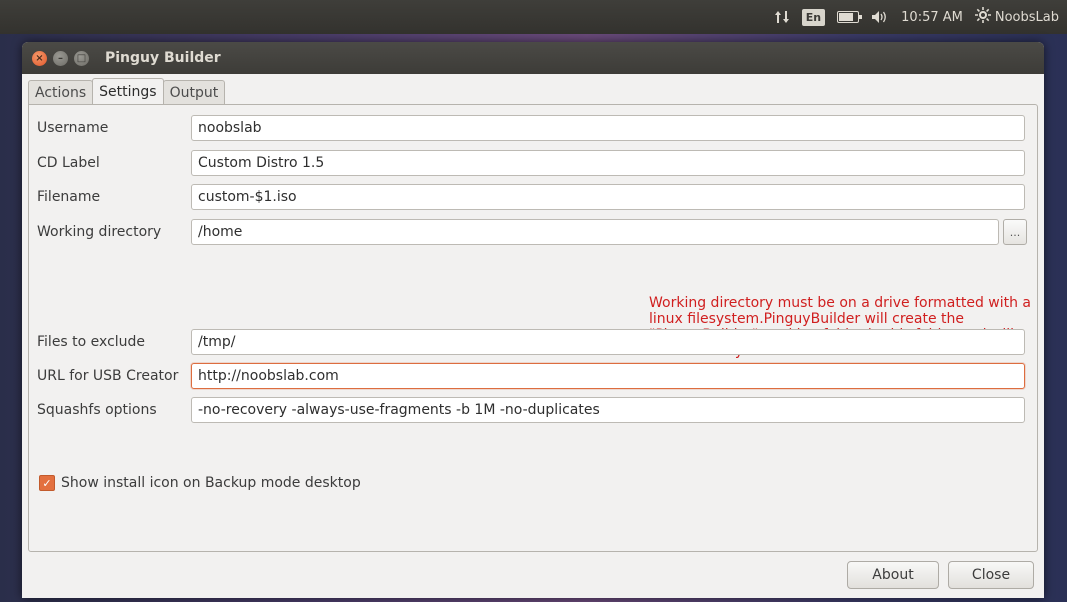 The width and height of the screenshot is (1067, 602). What do you see at coordinates (813, 17) in the screenshot?
I see `keyboard-layout-indicator: En` at bounding box center [813, 17].